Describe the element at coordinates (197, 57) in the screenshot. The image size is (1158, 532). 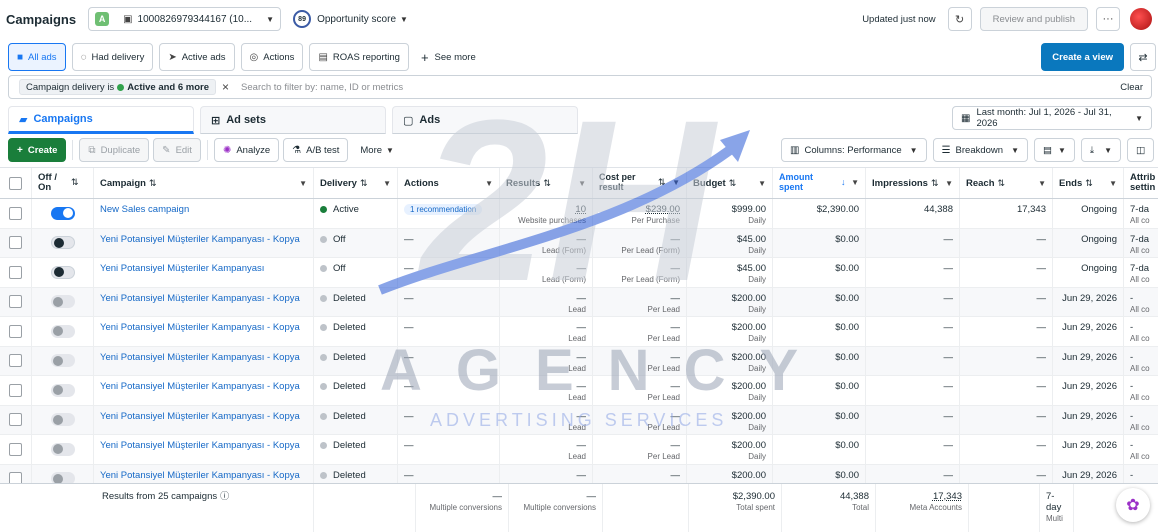
I see `filter-active-ads: ➤ Active ads` at that location.